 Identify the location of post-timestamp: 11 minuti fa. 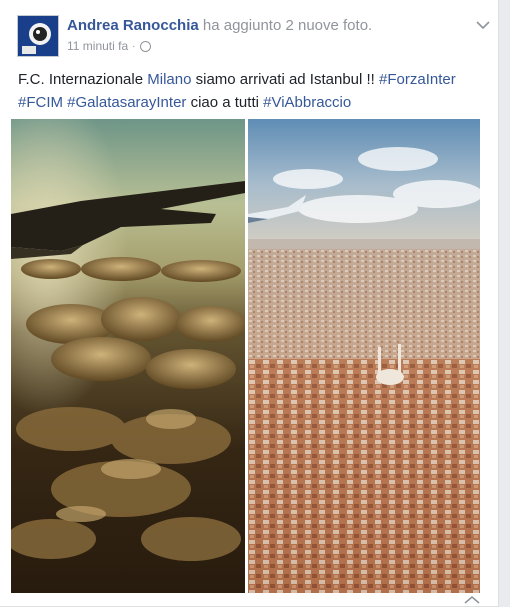
(97, 46).